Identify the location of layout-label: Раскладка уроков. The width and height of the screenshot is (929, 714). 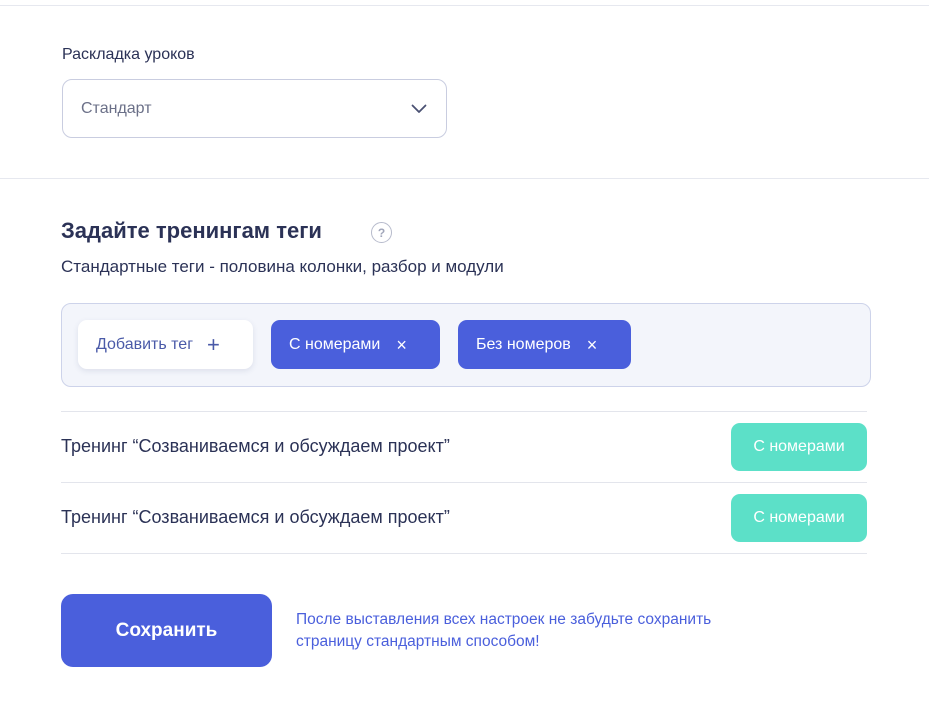
(128, 54).